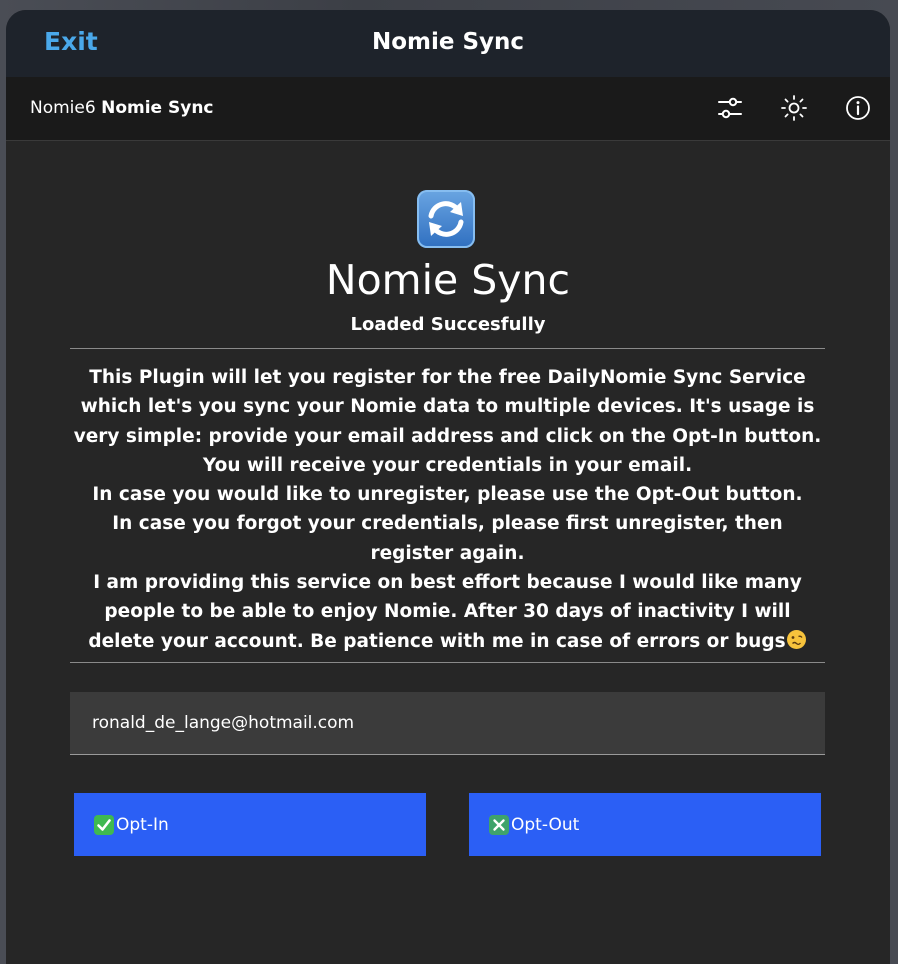 Image resolution: width=898 pixels, height=964 pixels. What do you see at coordinates (142, 824) in the screenshot?
I see `opt-in-label: Opt-In` at bounding box center [142, 824].